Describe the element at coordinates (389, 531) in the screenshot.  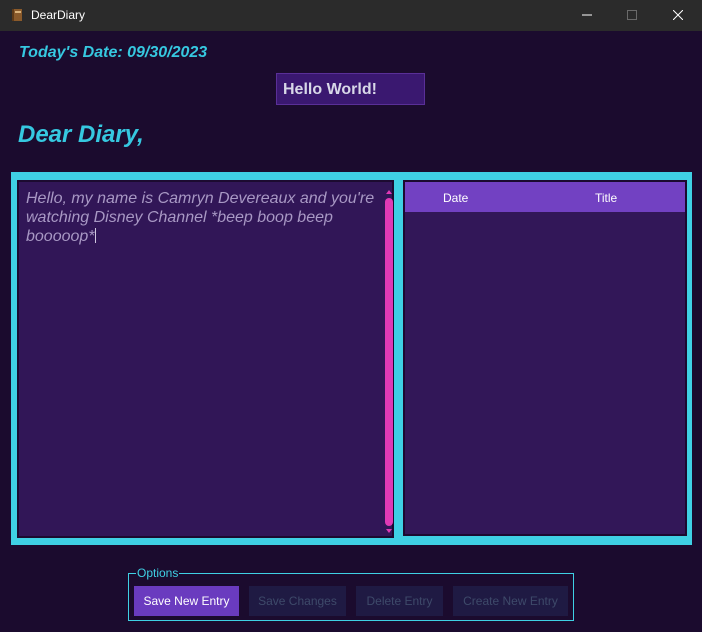
I see `scroll-down-arrow-icon` at that location.